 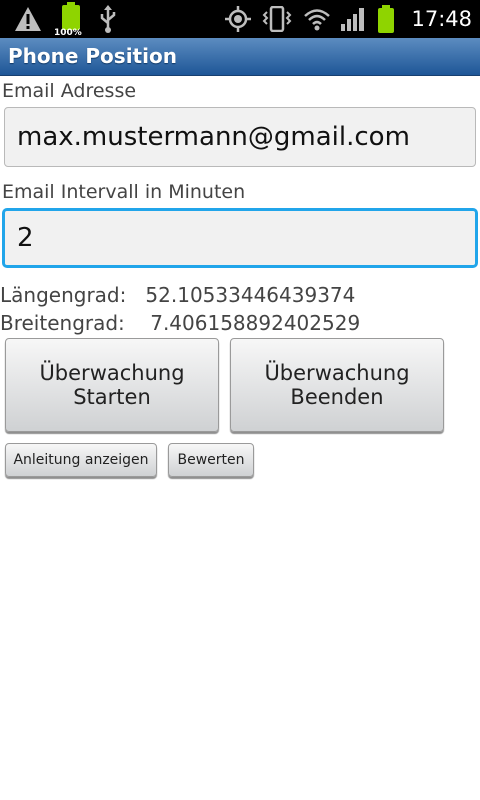 I want to click on start-monitoring-line2: Starten, so click(x=112, y=397).